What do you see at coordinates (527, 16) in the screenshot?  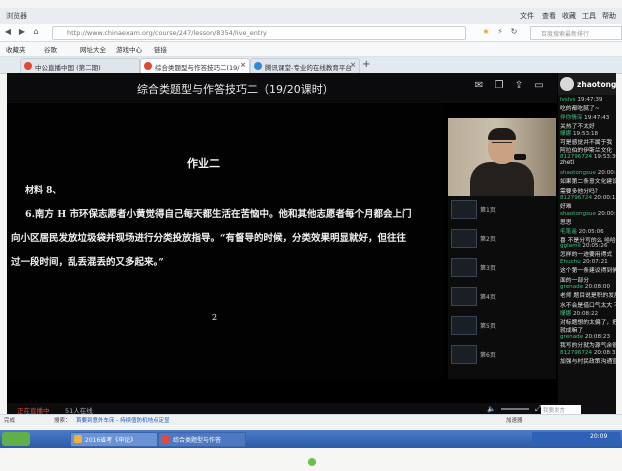 I see `menu-file: 文件` at bounding box center [527, 16].